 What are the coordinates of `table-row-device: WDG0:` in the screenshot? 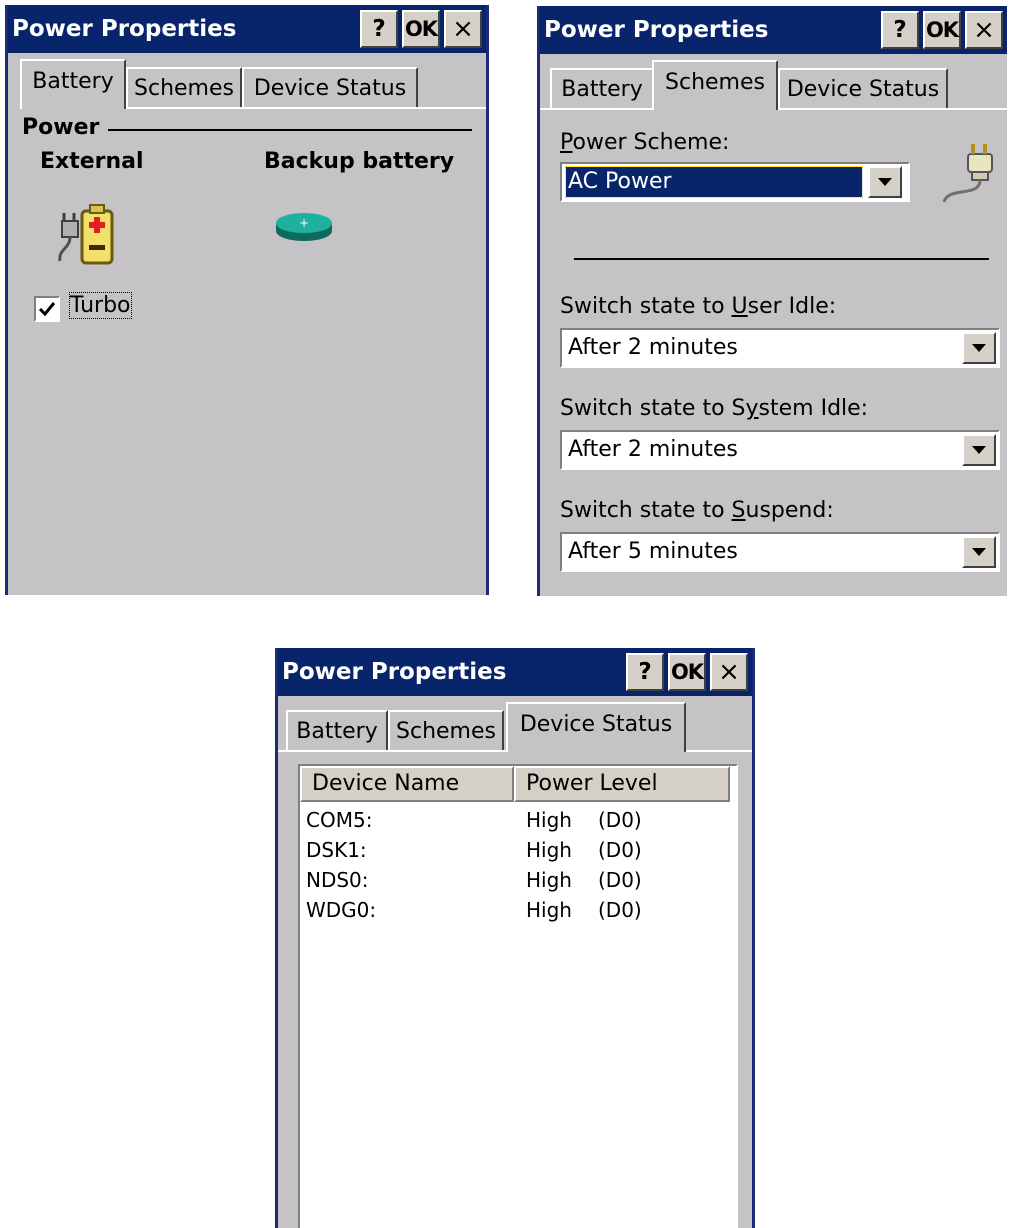 It's located at (341, 910).